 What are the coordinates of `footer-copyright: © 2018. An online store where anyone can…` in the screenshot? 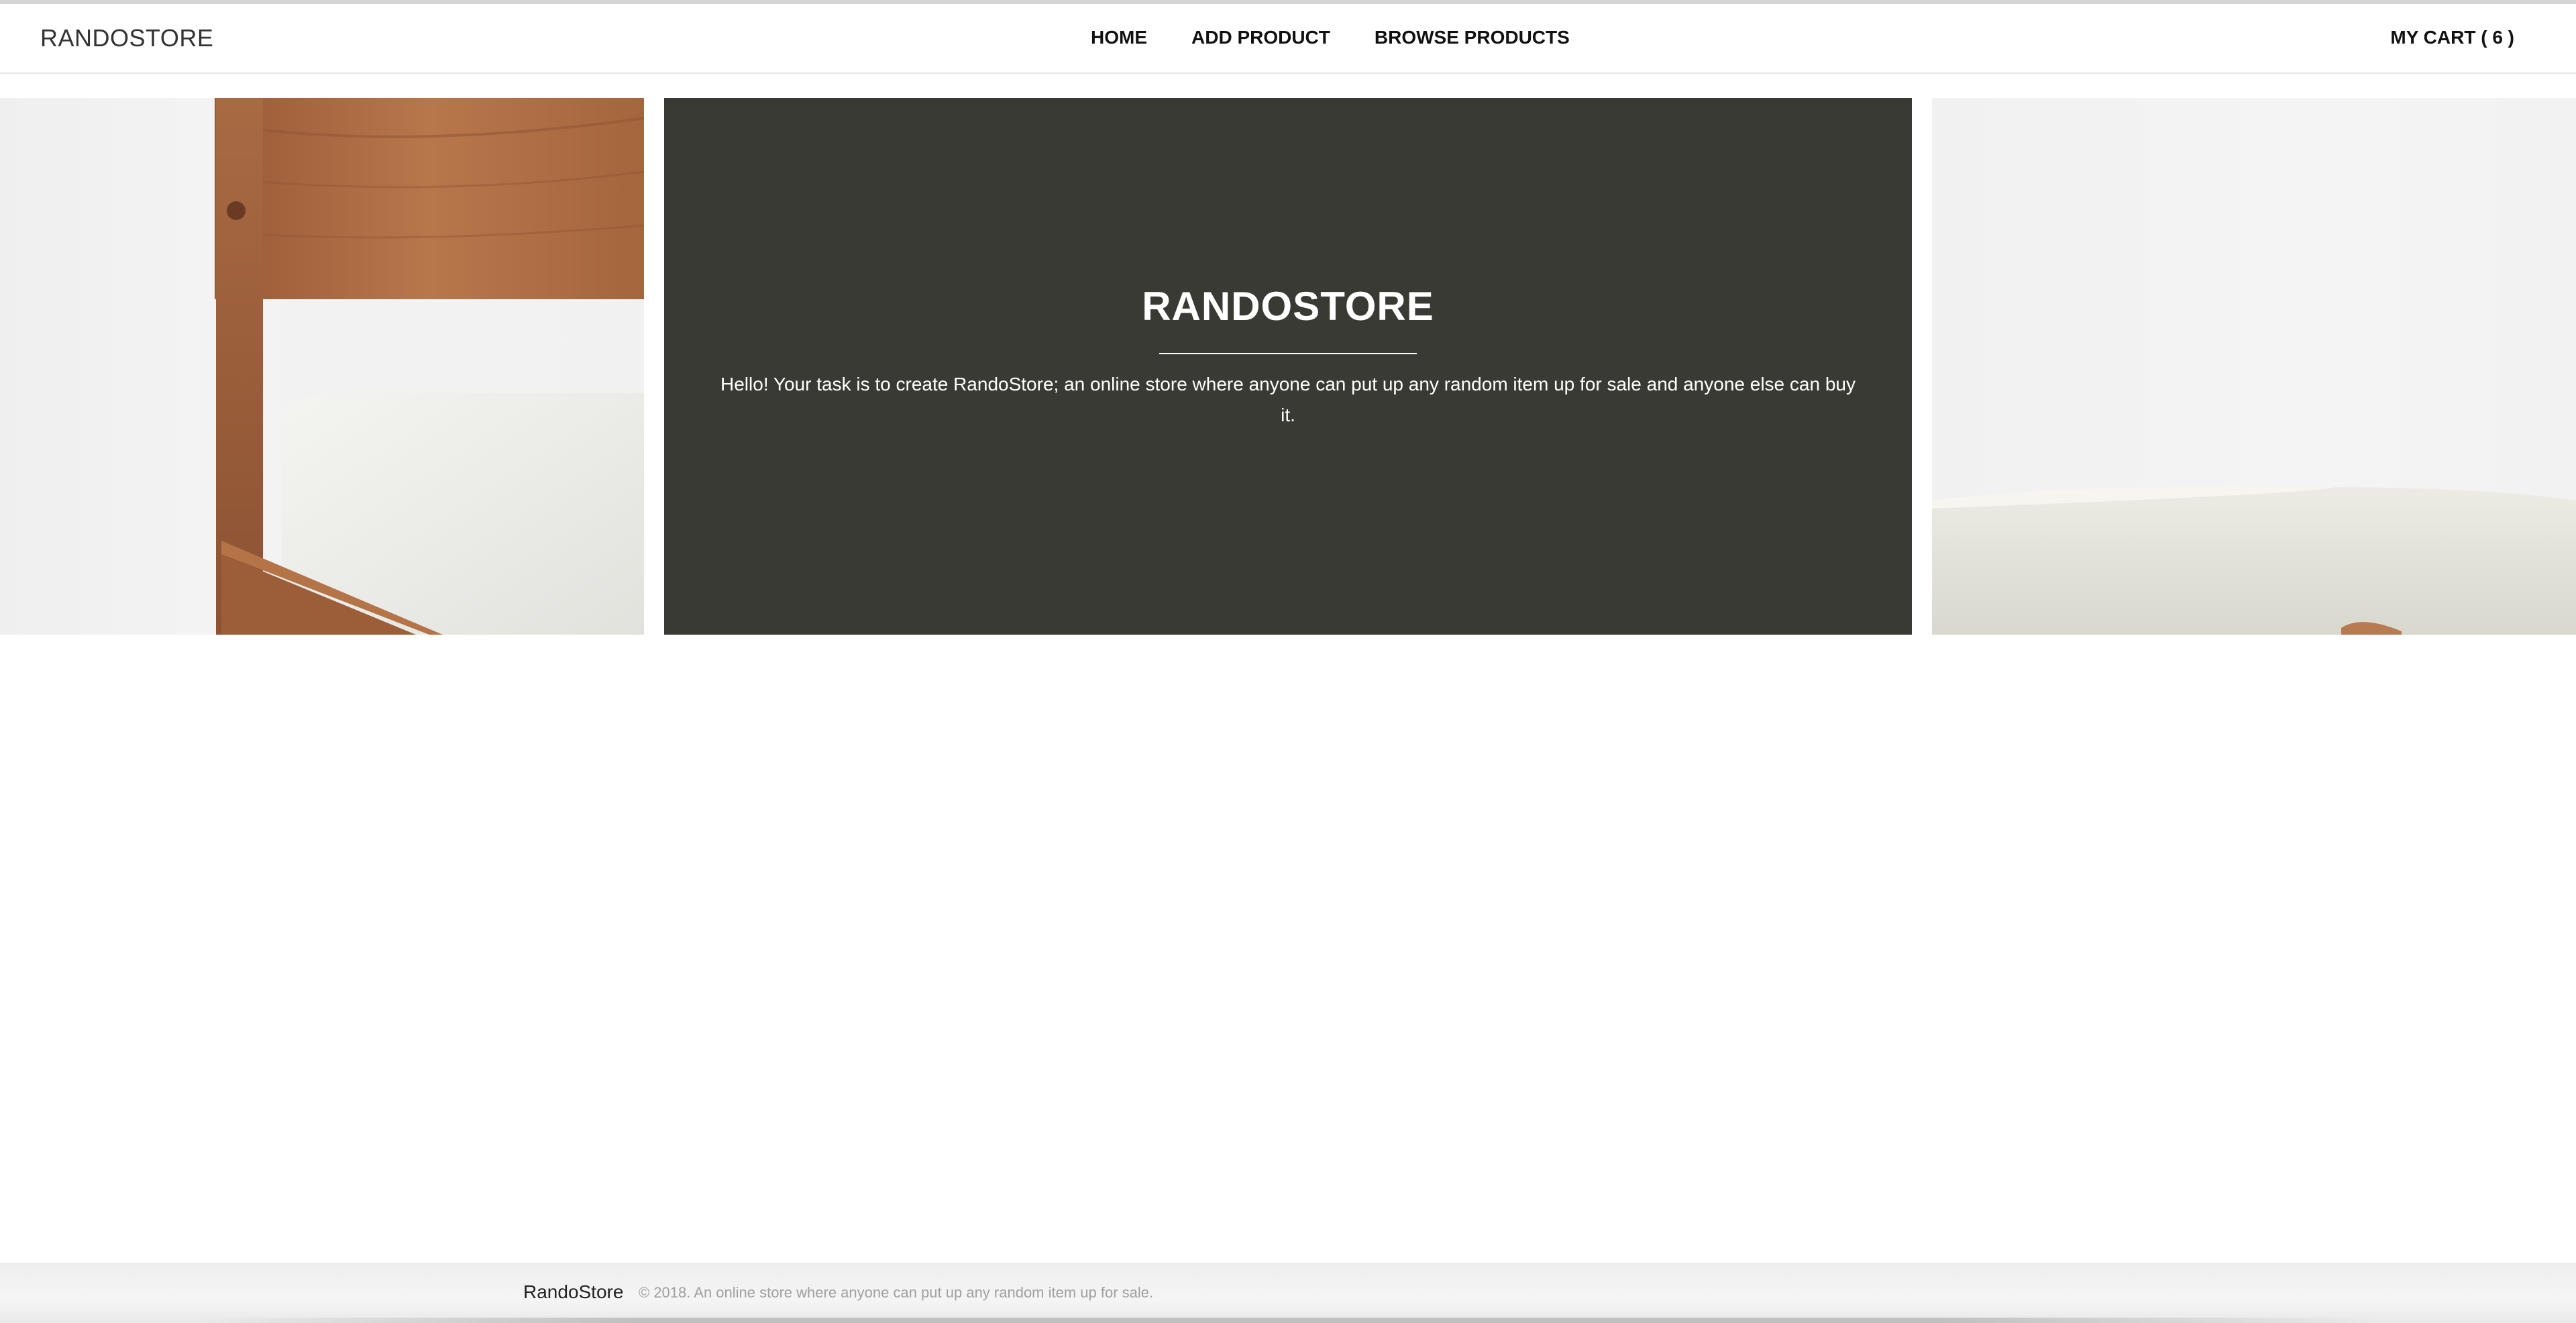 It's located at (896, 1292).